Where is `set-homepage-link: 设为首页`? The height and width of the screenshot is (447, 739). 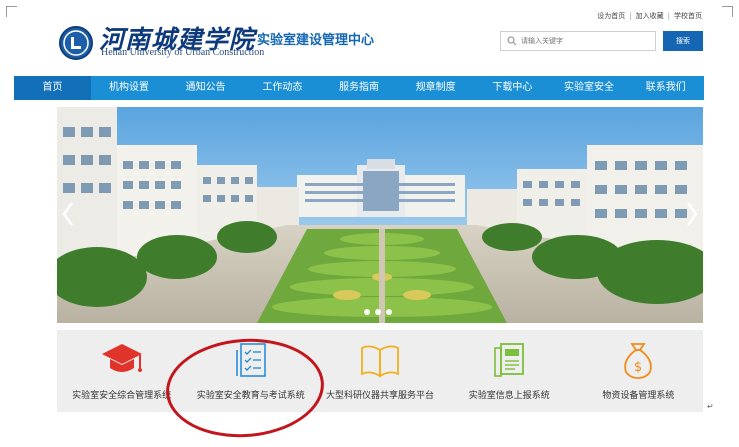
set-homepage-link: 设为首页 is located at coordinates (611, 16).